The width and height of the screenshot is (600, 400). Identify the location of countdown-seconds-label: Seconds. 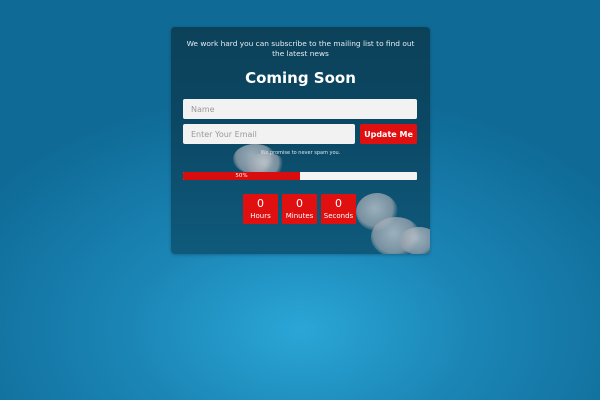
(338, 216).